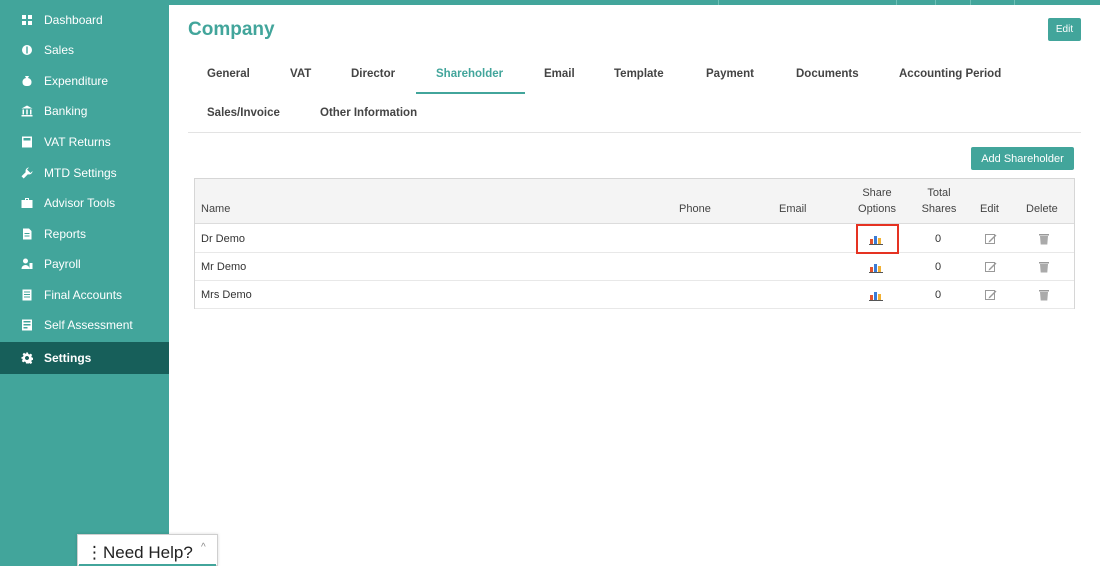 Image resolution: width=1100 pixels, height=566 pixels. Describe the element at coordinates (27, 234) in the screenshot. I see `report-icon` at that location.